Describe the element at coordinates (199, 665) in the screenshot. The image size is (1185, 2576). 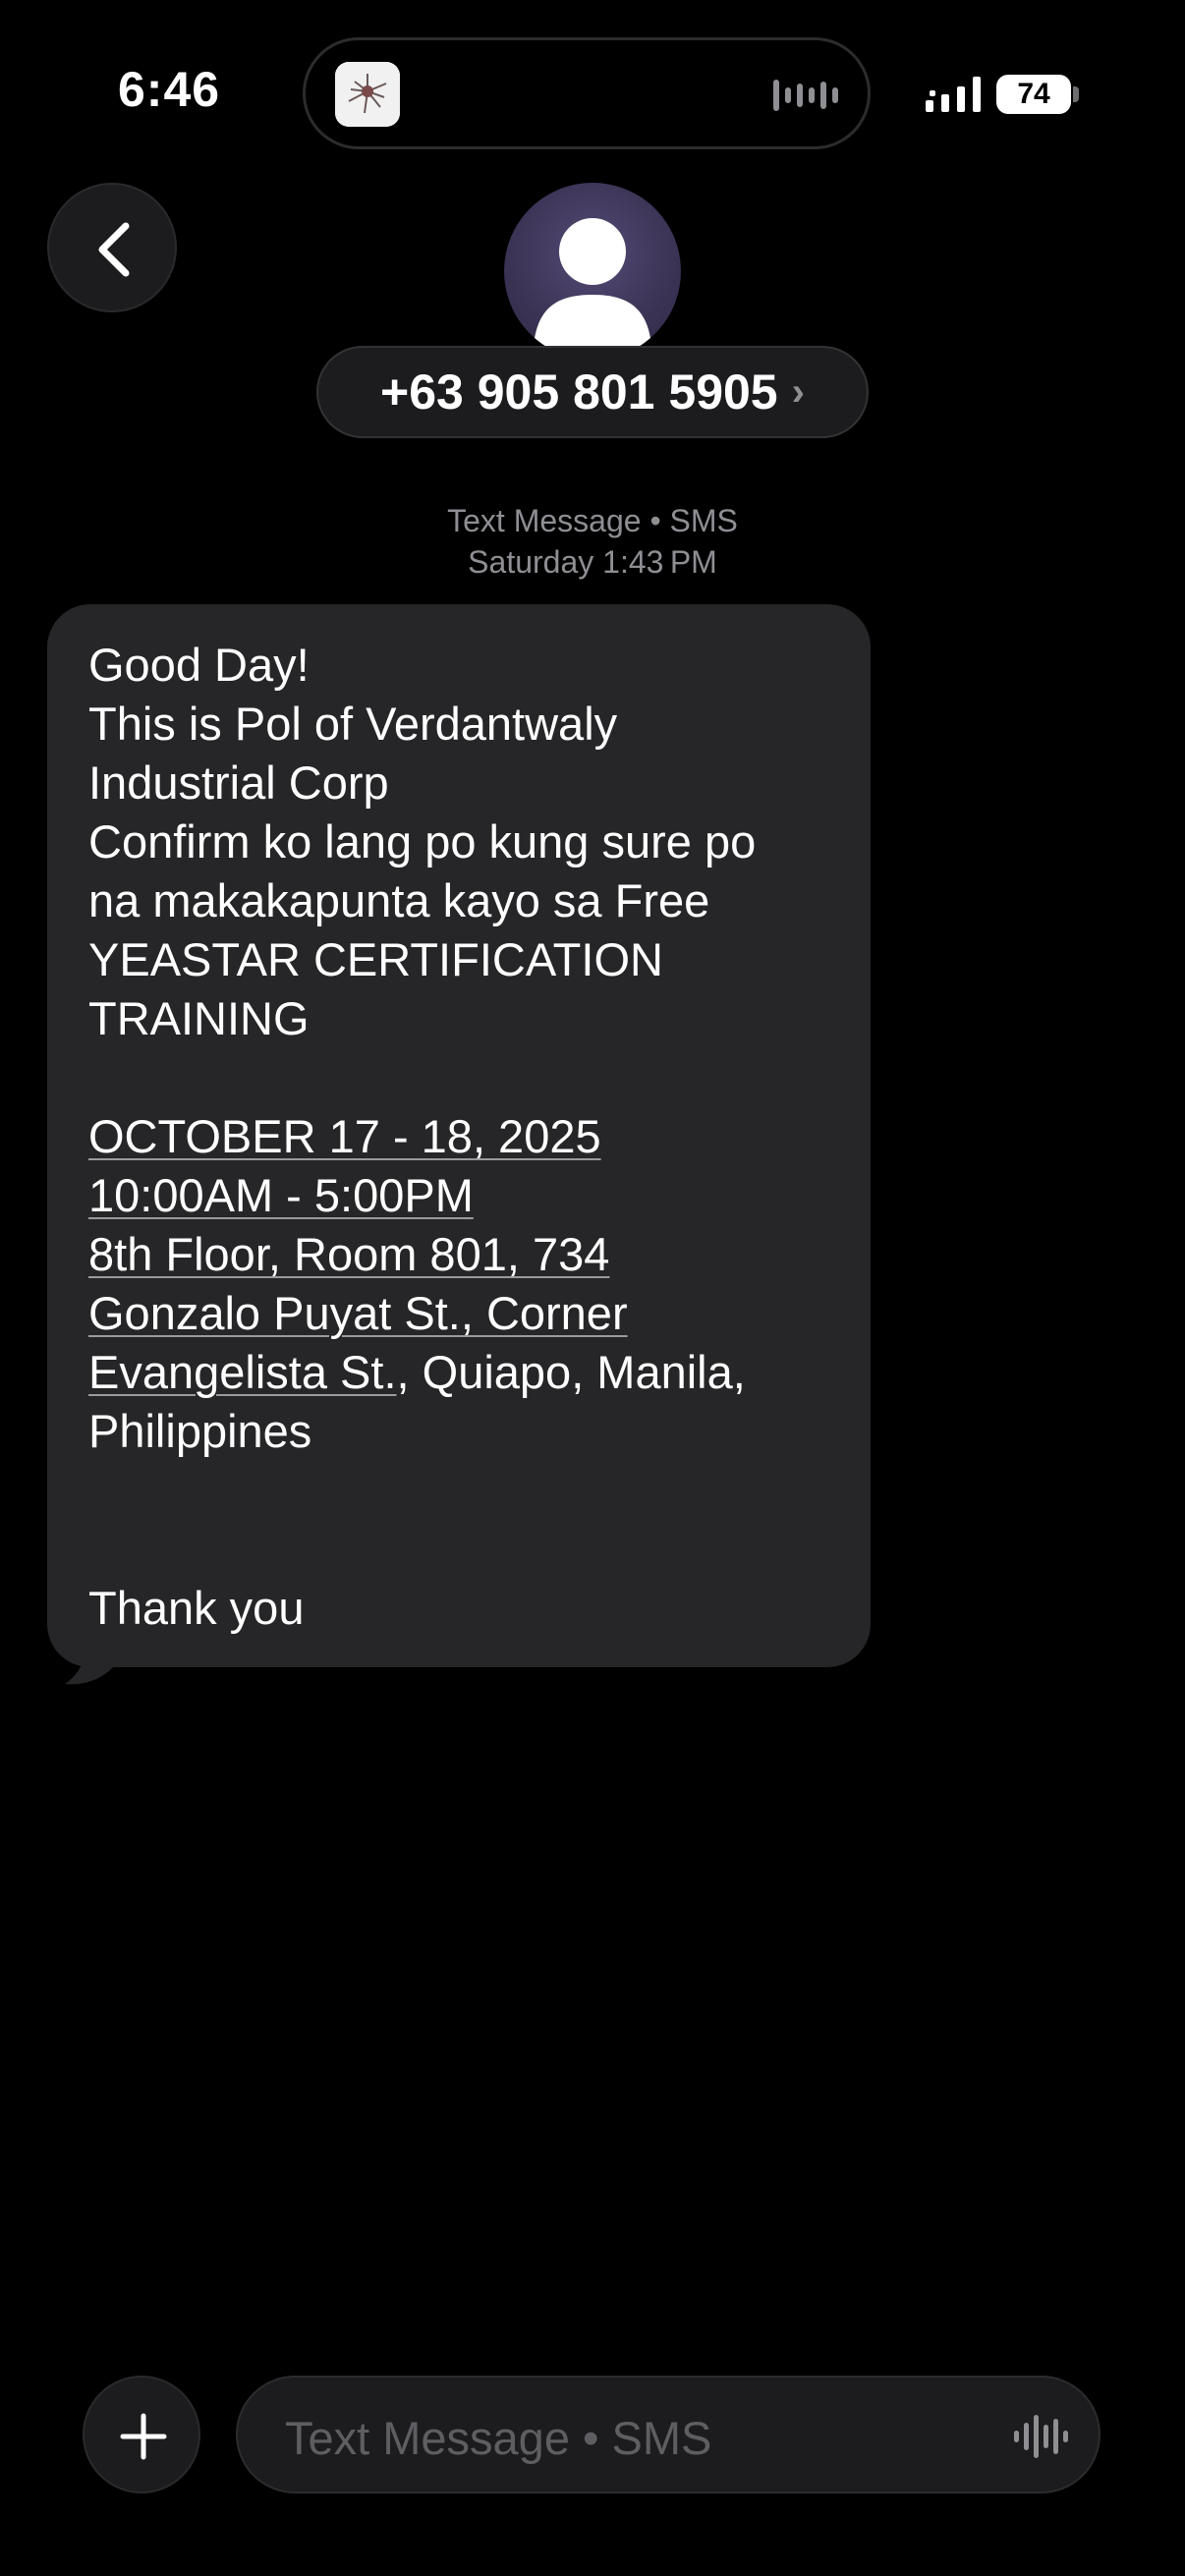
I see `message-line: Good Day!` at that location.